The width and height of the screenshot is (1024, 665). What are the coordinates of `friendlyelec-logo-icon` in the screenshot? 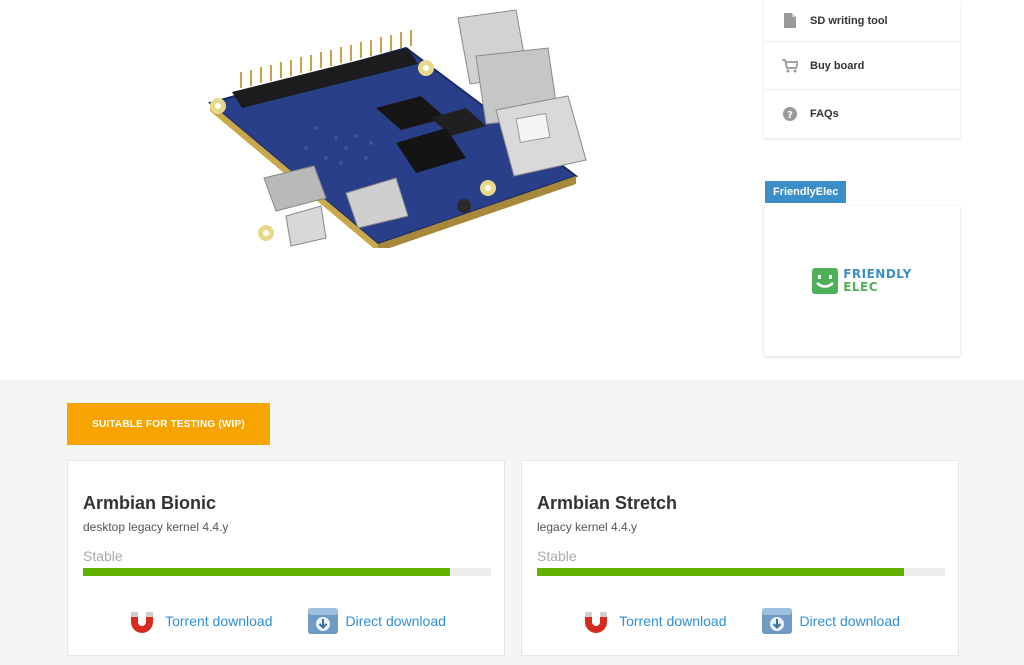 It's located at (825, 281).